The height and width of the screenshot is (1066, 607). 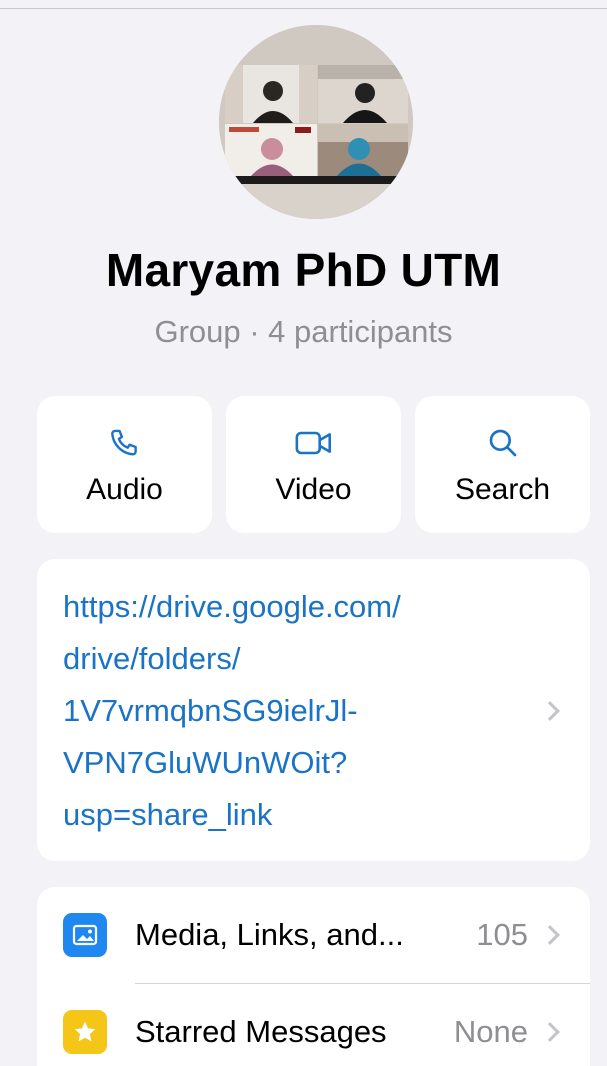 I want to click on video-call-photo, so click(x=316, y=122).